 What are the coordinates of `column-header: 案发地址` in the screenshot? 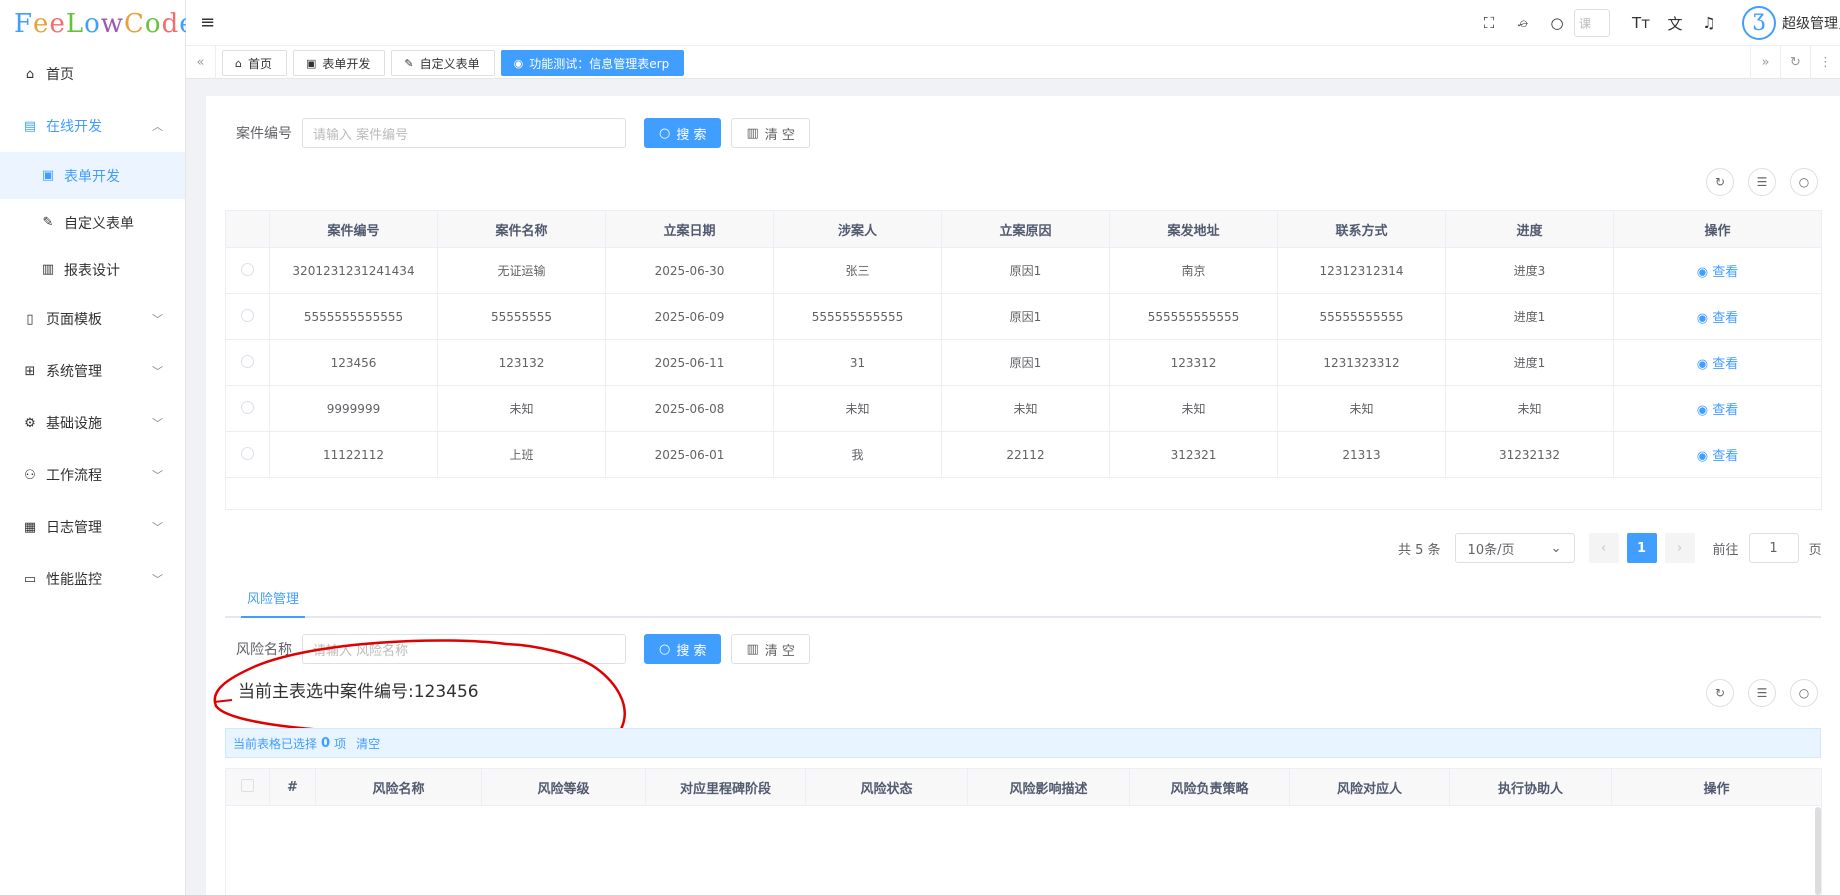 It's located at (1193, 229).